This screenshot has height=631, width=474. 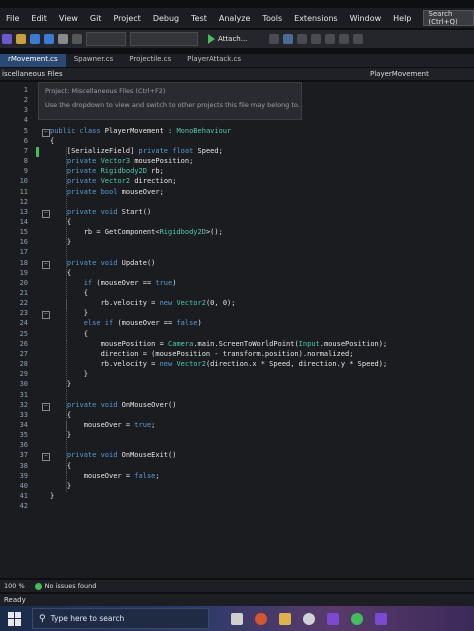 What do you see at coordinates (272, 18) in the screenshot?
I see `menu-tools: Tools` at bounding box center [272, 18].